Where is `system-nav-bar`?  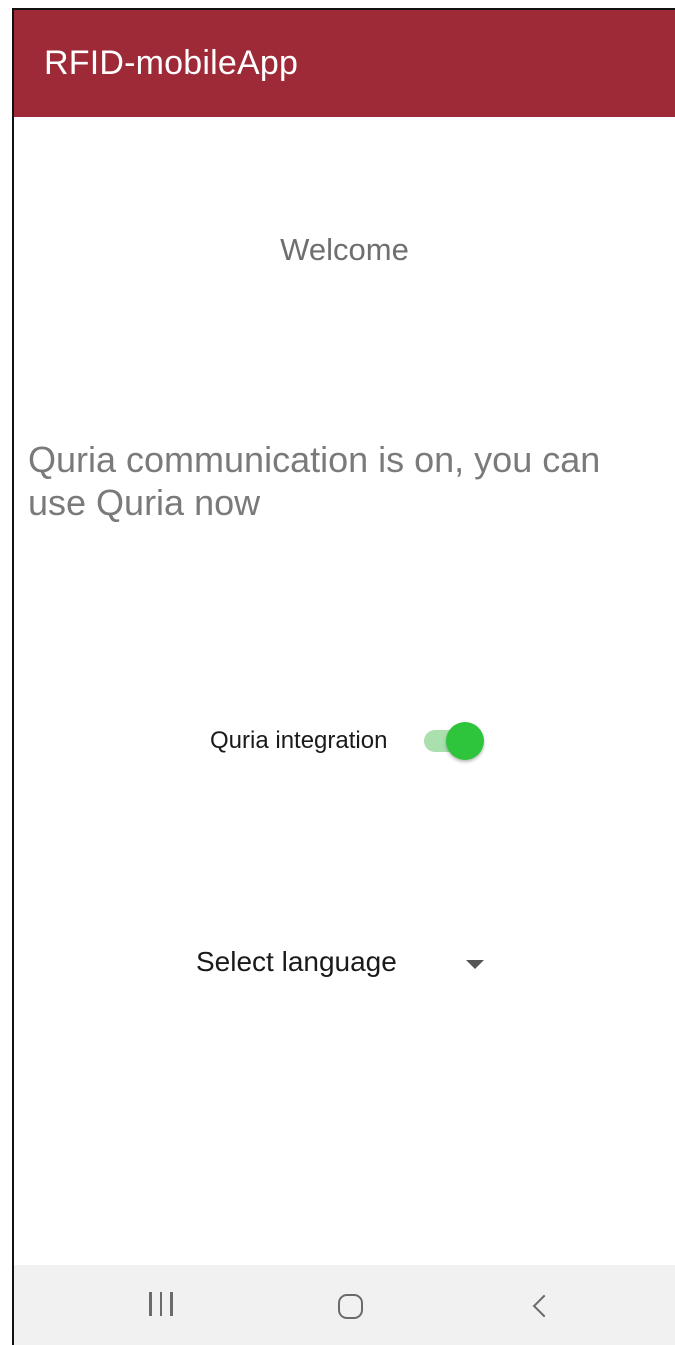 system-nav-bar is located at coordinates (344, 1305).